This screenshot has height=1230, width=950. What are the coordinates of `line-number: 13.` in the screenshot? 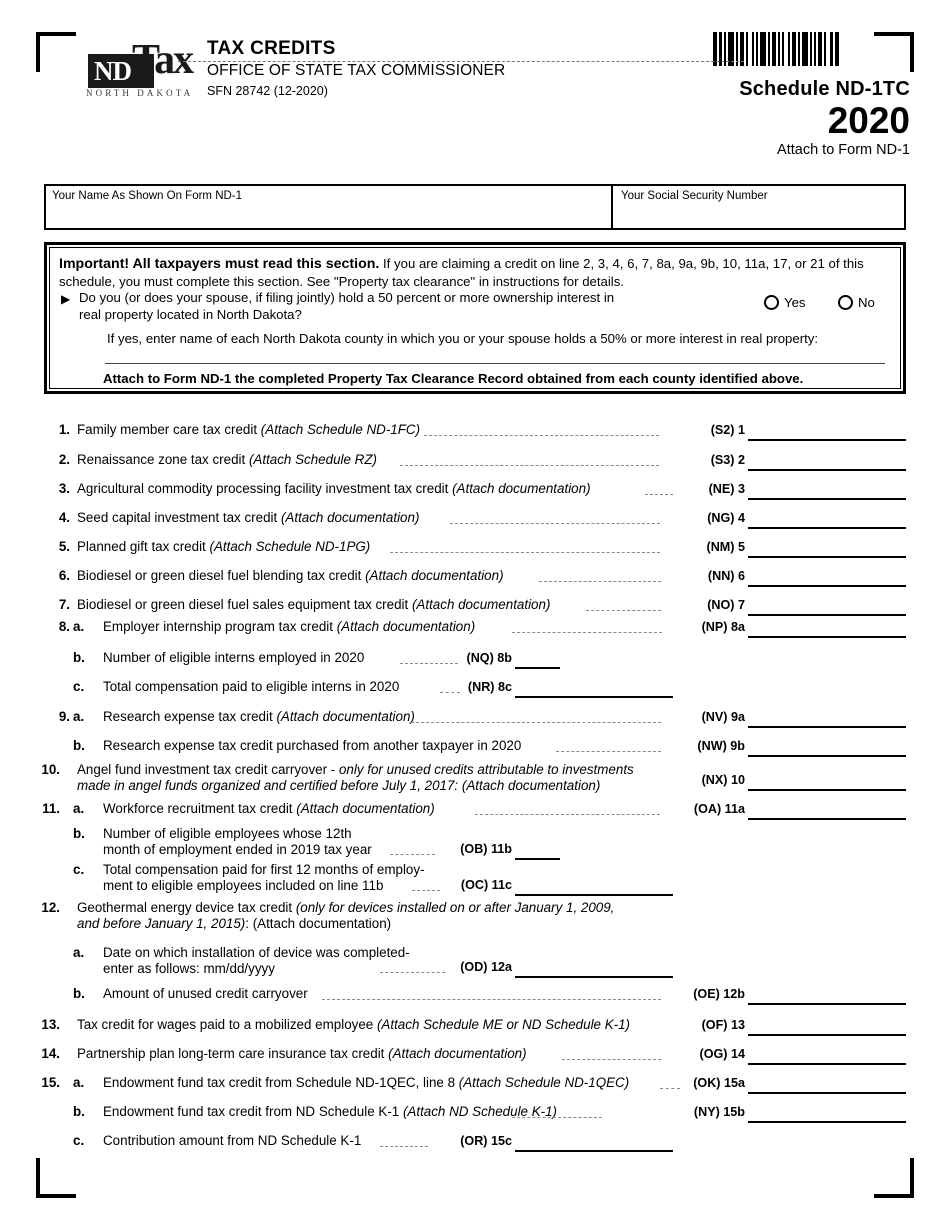 It's located at (50, 1024).